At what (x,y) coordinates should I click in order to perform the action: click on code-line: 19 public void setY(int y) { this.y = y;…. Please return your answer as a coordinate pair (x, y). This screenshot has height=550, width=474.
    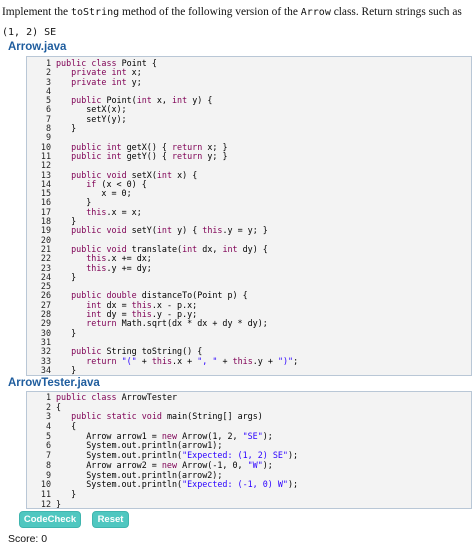
    Looking at the image, I should click on (249, 230).